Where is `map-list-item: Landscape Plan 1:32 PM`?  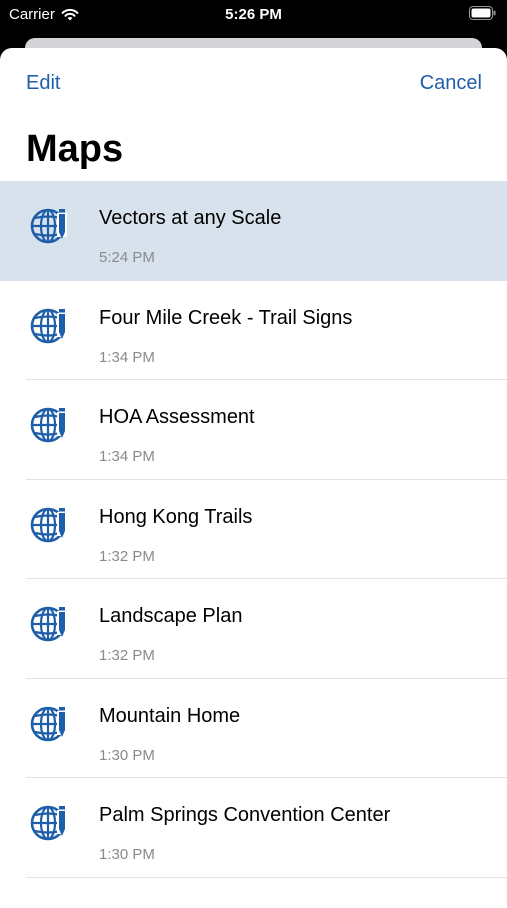
map-list-item: Landscape Plan 1:32 PM is located at coordinates (253, 629).